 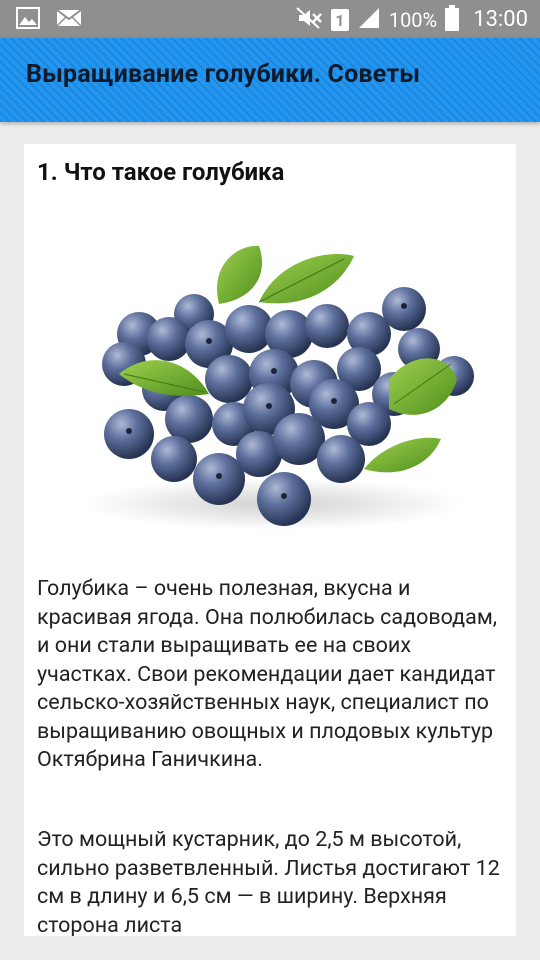 I want to click on gallery-icon, so click(x=28, y=20).